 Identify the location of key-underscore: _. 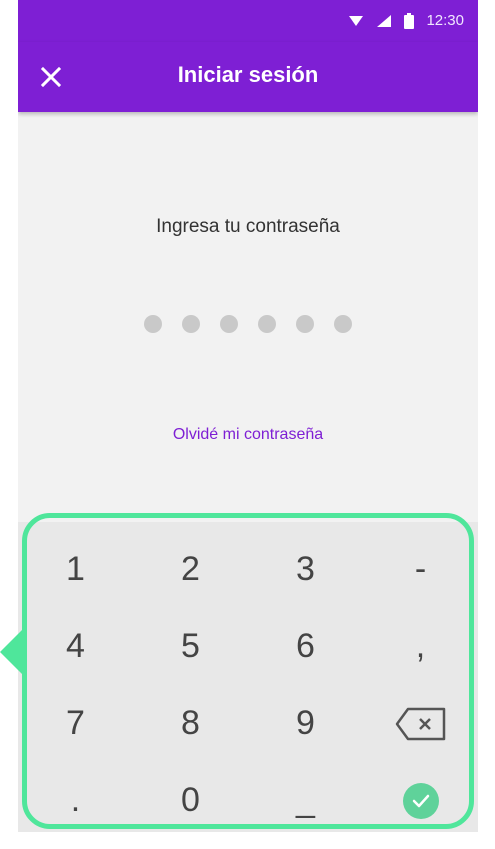
(305, 797).